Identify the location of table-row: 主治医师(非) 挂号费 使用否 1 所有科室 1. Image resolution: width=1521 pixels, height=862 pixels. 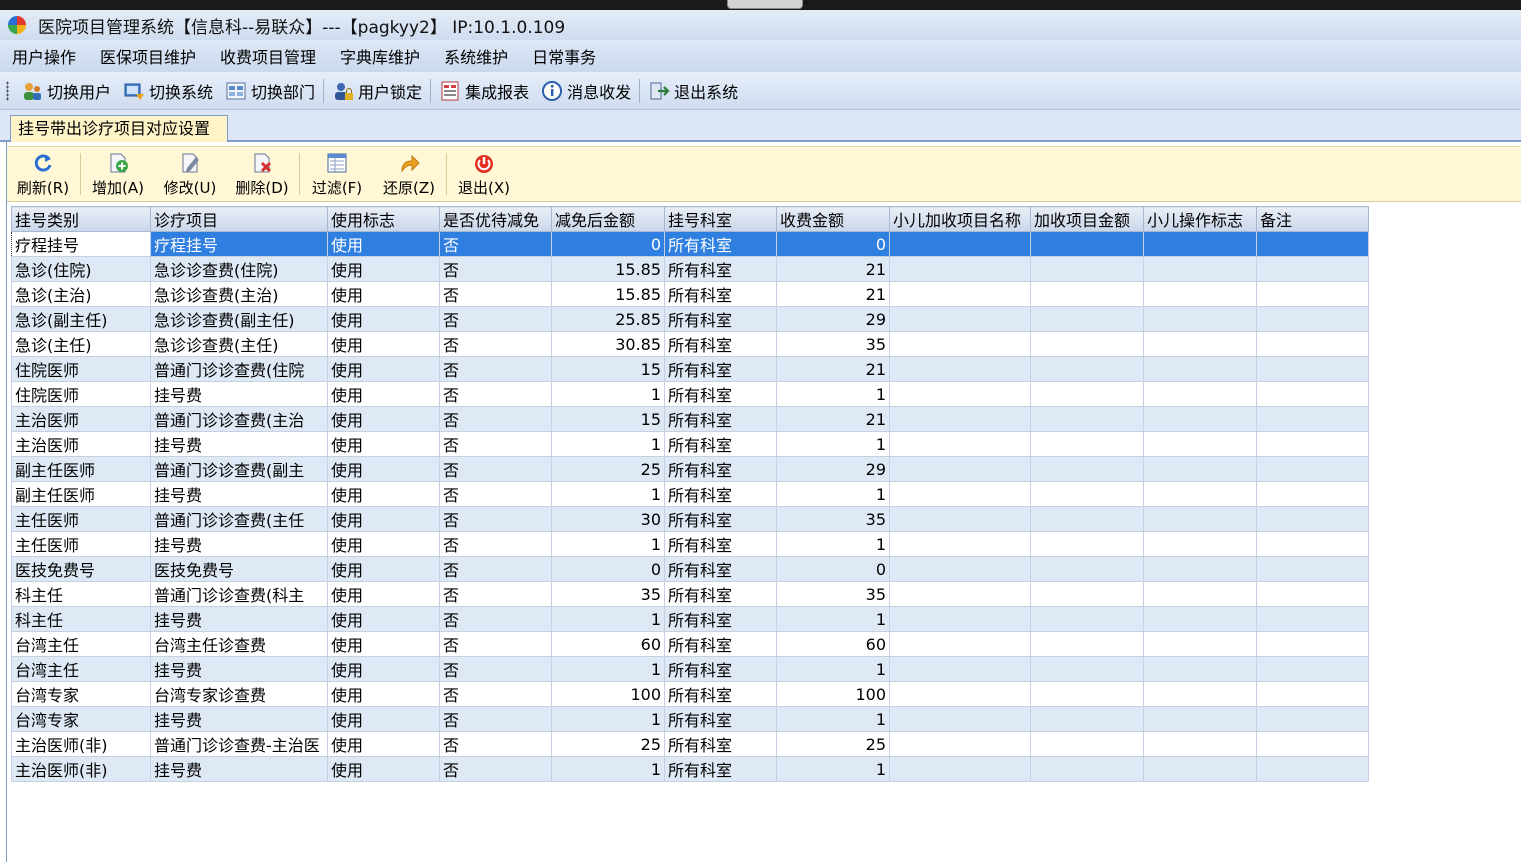
(690, 769).